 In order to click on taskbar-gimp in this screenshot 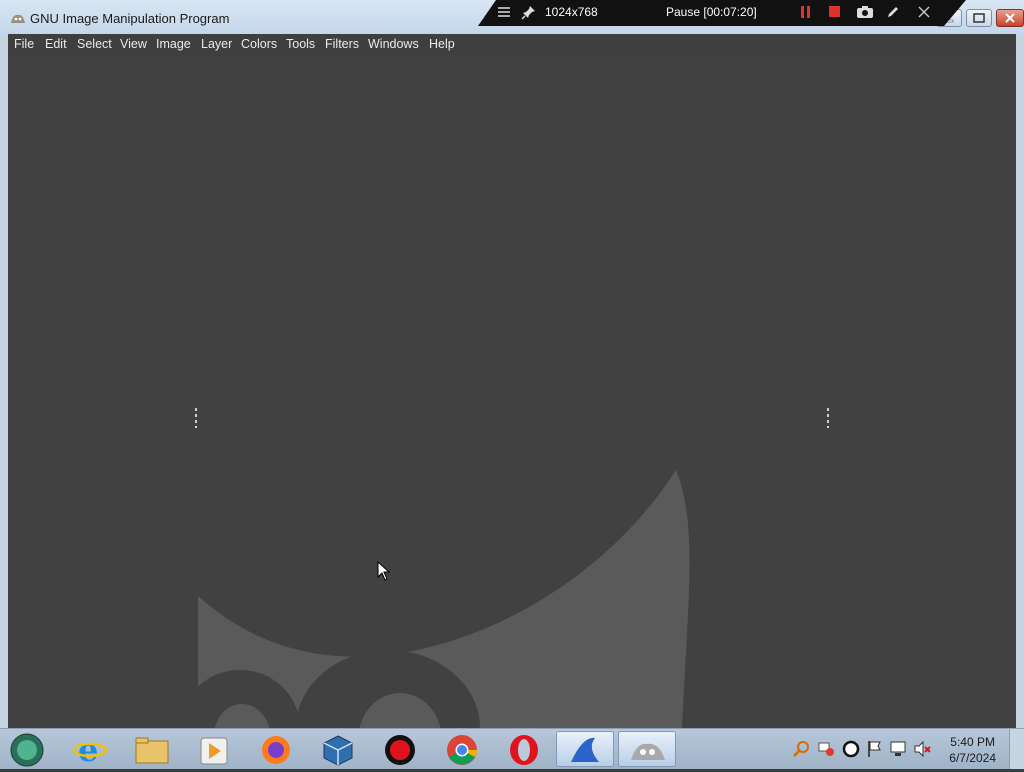, I will do `click(647, 749)`.